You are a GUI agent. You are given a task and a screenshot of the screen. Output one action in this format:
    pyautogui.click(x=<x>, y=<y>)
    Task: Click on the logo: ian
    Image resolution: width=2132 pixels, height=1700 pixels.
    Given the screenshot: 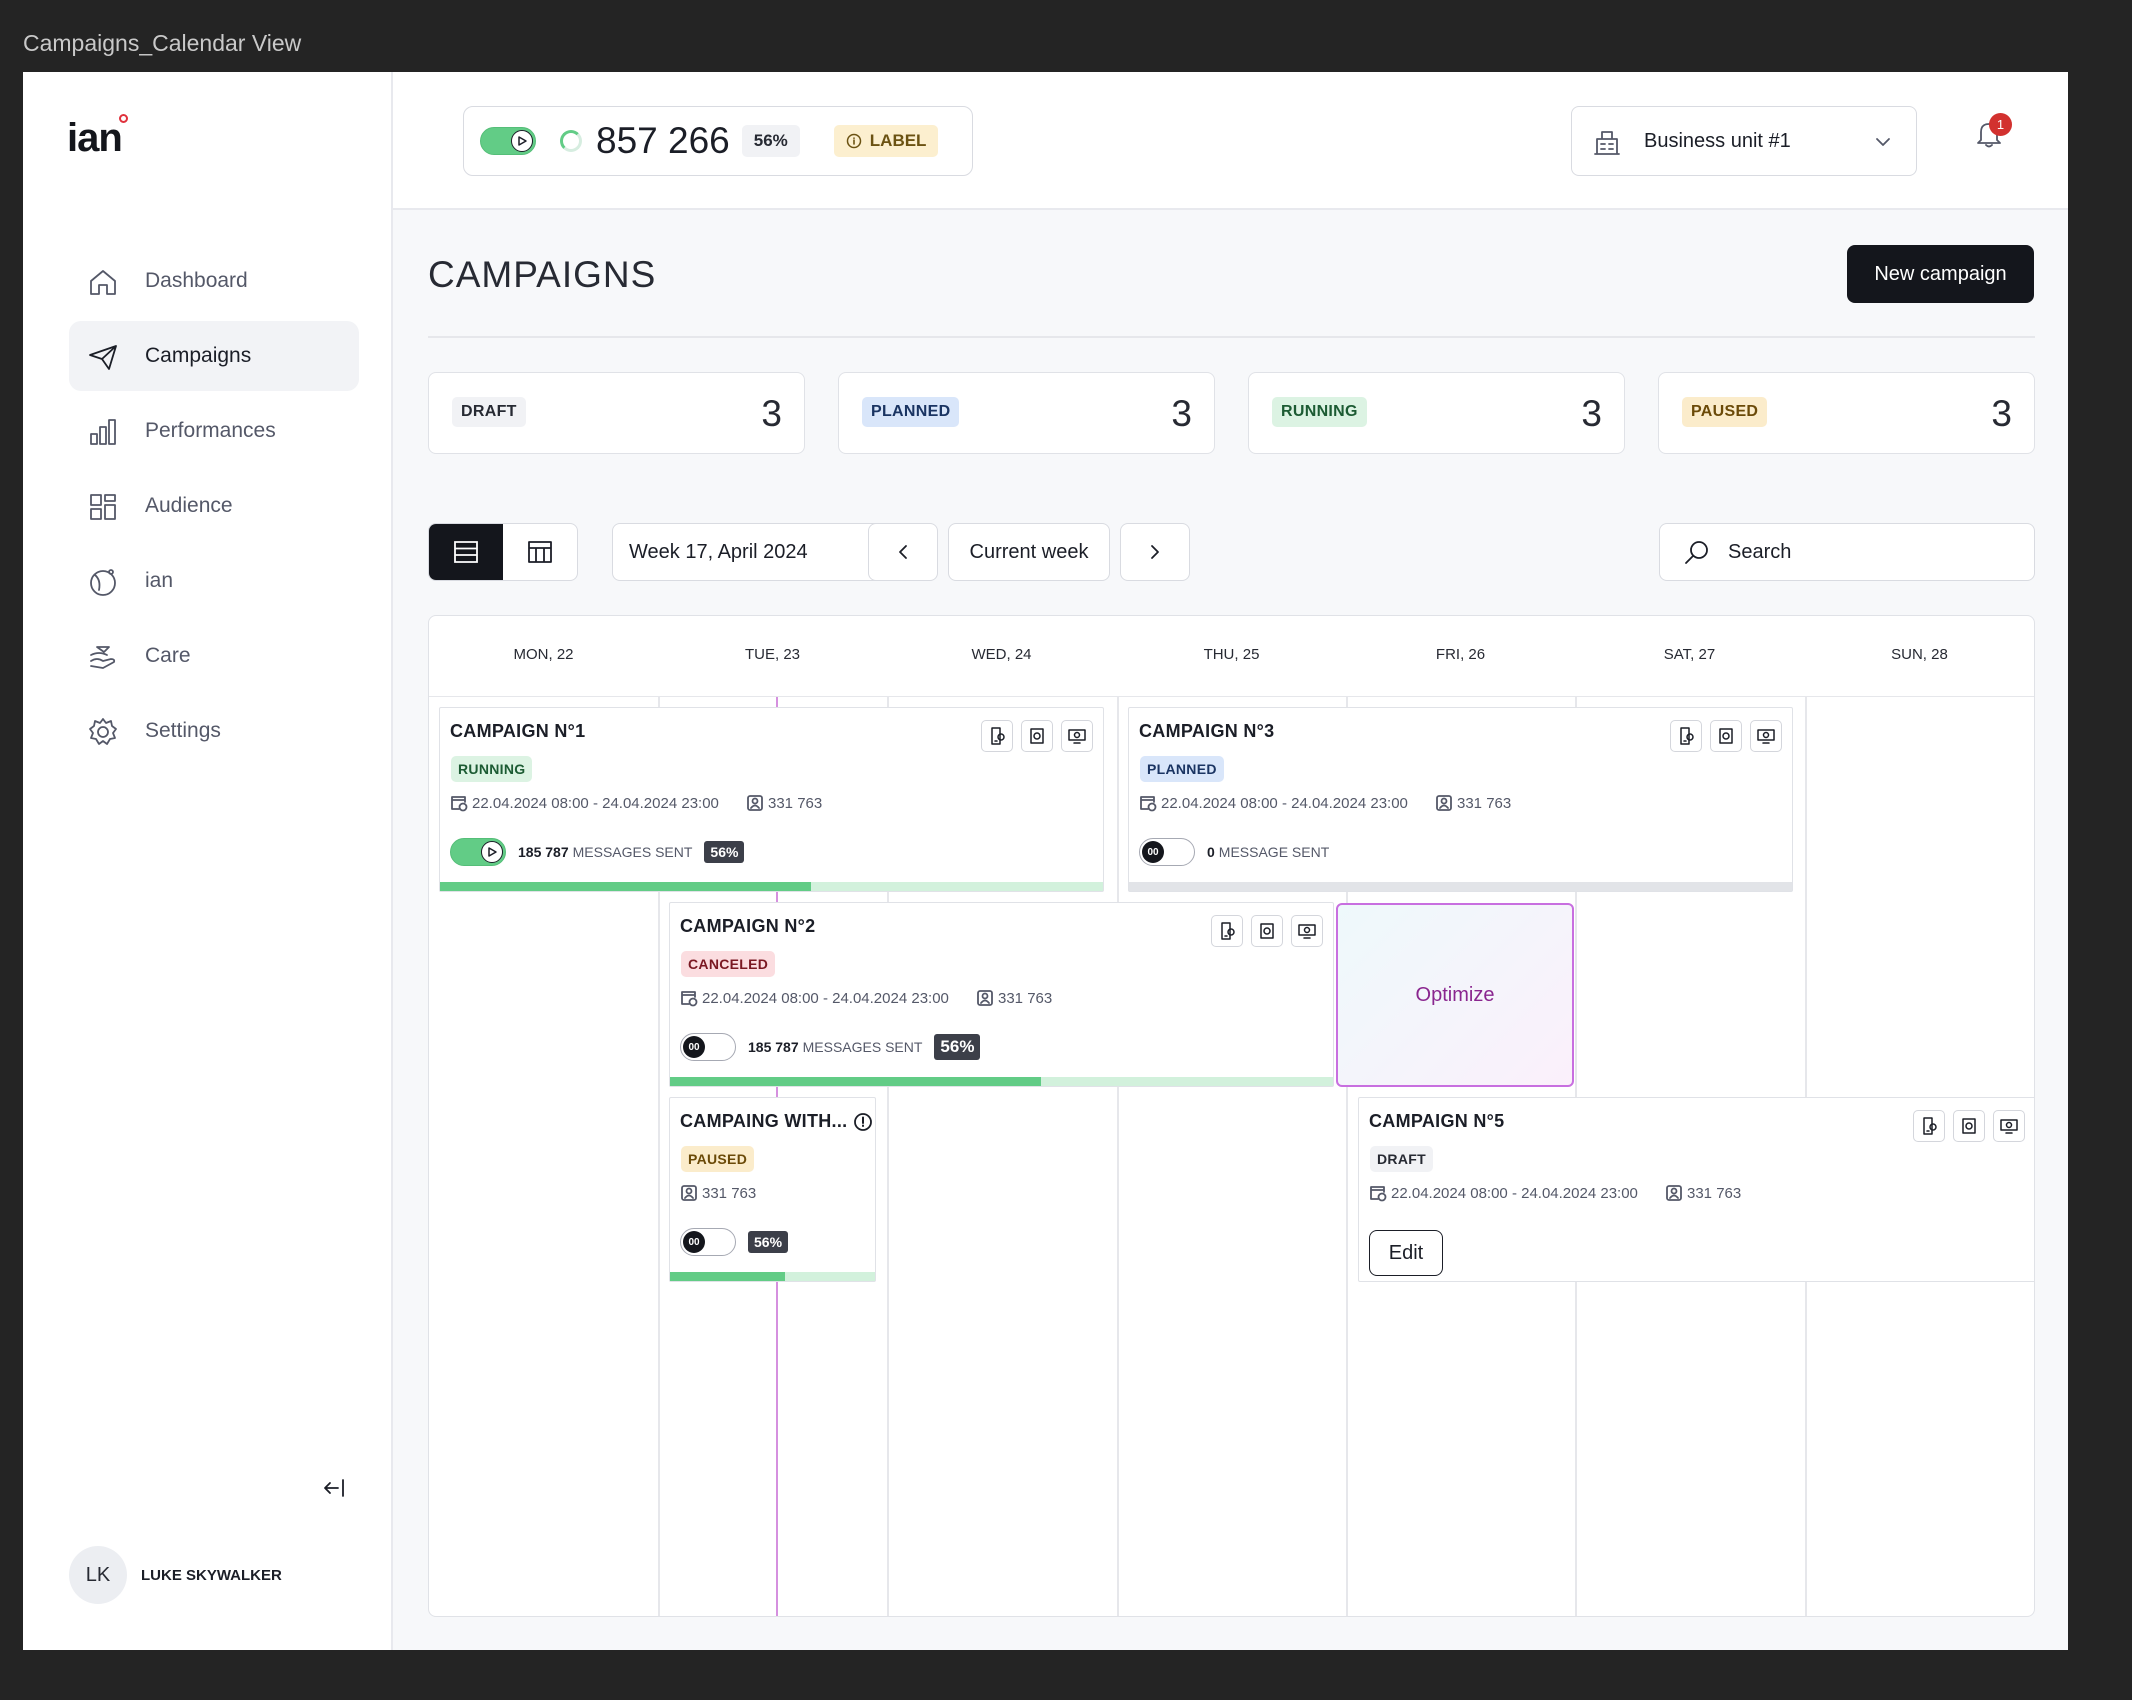 What is the action you would take?
    pyautogui.click(x=97, y=137)
    